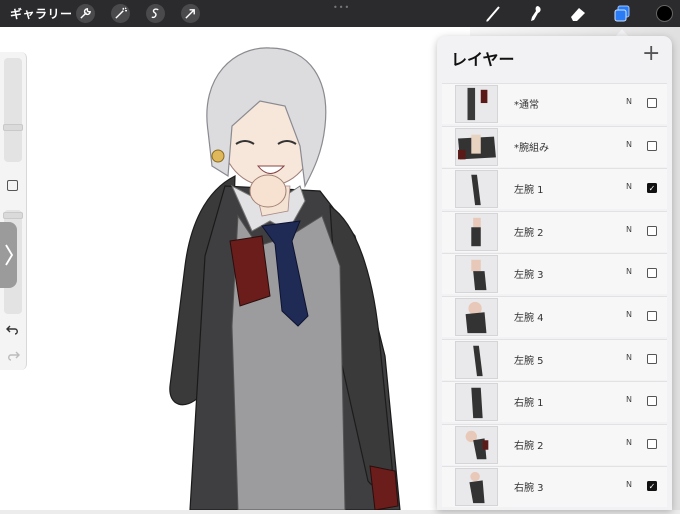 The height and width of the screenshot is (514, 680). Describe the element at coordinates (13, 211) in the screenshot. I see `left-sidebar` at that location.